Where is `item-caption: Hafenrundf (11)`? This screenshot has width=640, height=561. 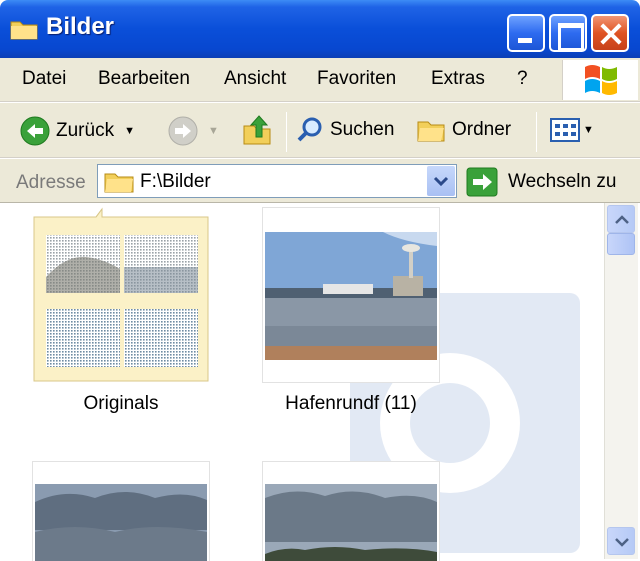 item-caption: Hafenrundf (11) is located at coordinates (351, 403).